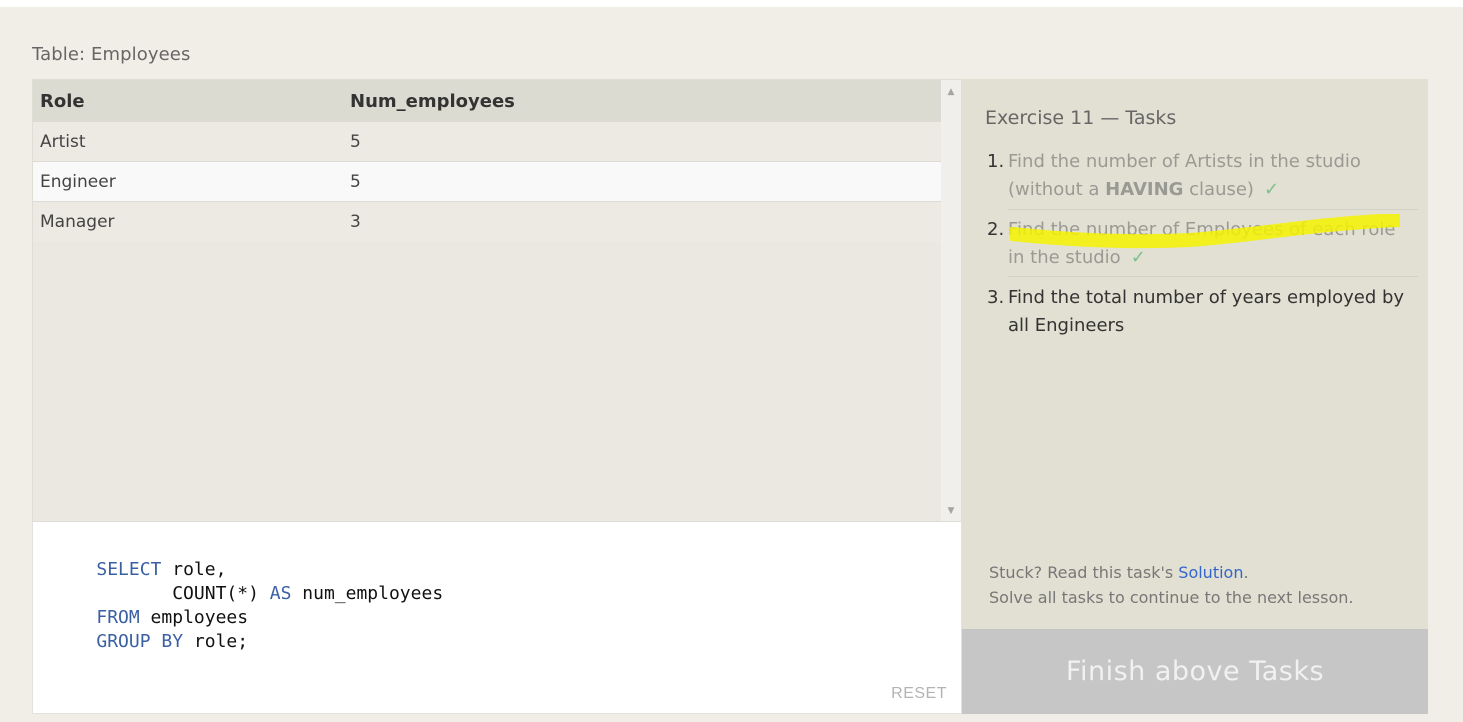 Image resolution: width=1463 pixels, height=722 pixels. Describe the element at coordinates (487, 142) in the screenshot. I see `table-row: Artist 5` at that location.